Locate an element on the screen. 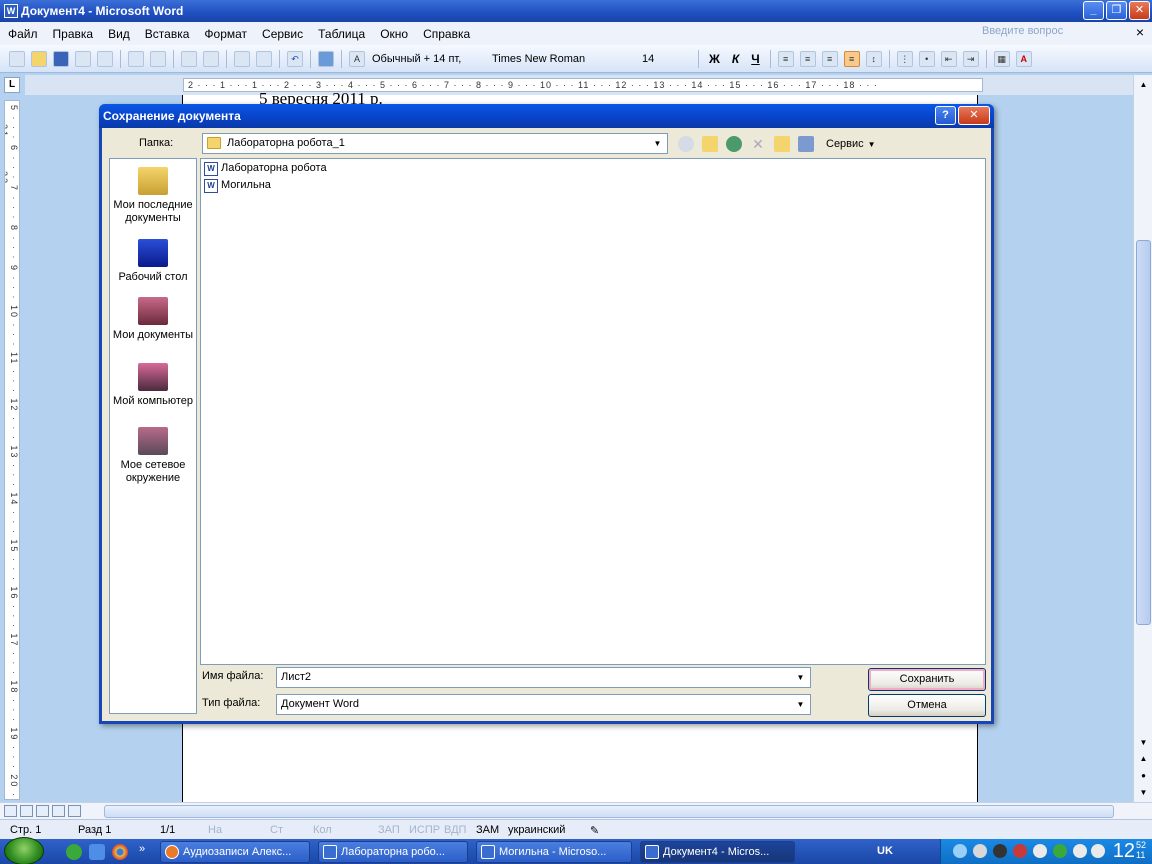 Image resolution: width=1152 pixels, height=864 pixels. research-icon is located at coordinates (211, 58).